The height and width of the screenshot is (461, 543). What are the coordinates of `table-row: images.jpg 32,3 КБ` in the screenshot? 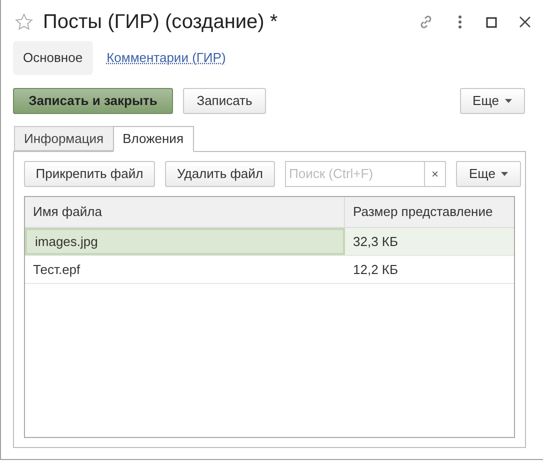 It's located at (269, 242).